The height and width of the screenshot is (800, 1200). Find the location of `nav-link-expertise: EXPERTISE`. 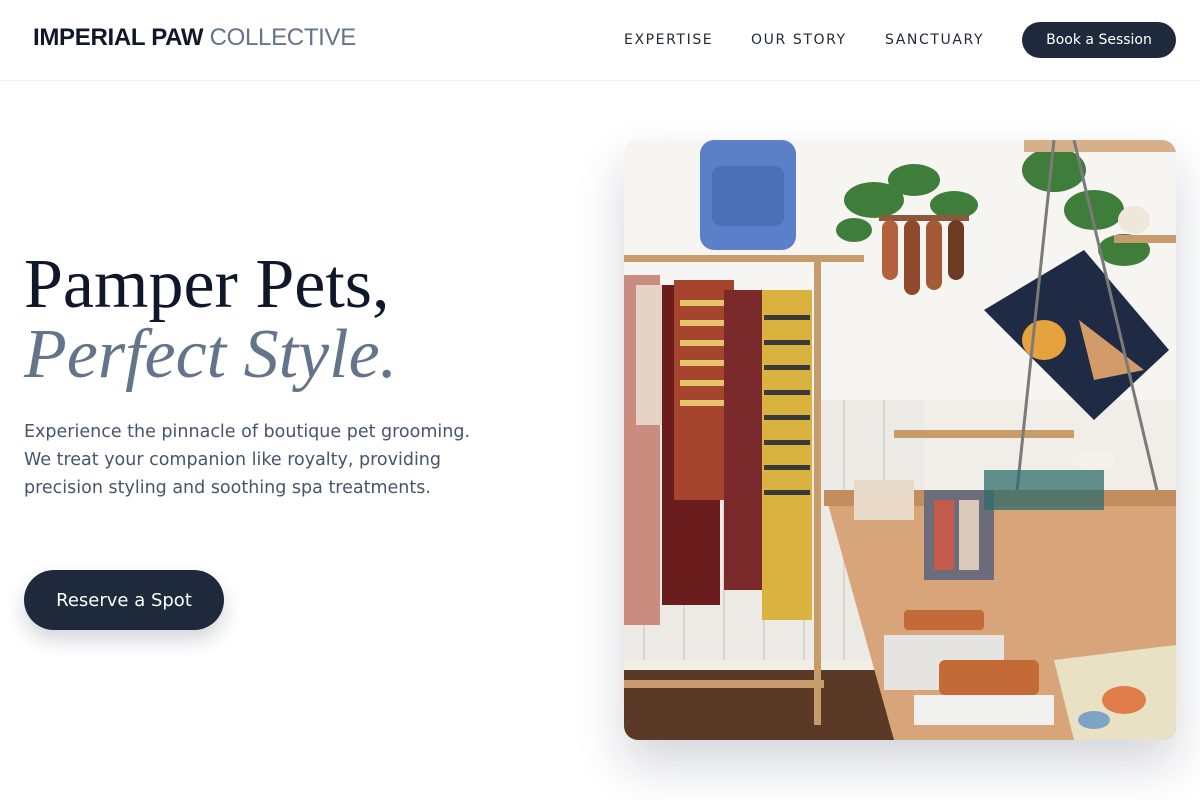

nav-link-expertise: EXPERTISE is located at coordinates (668, 40).